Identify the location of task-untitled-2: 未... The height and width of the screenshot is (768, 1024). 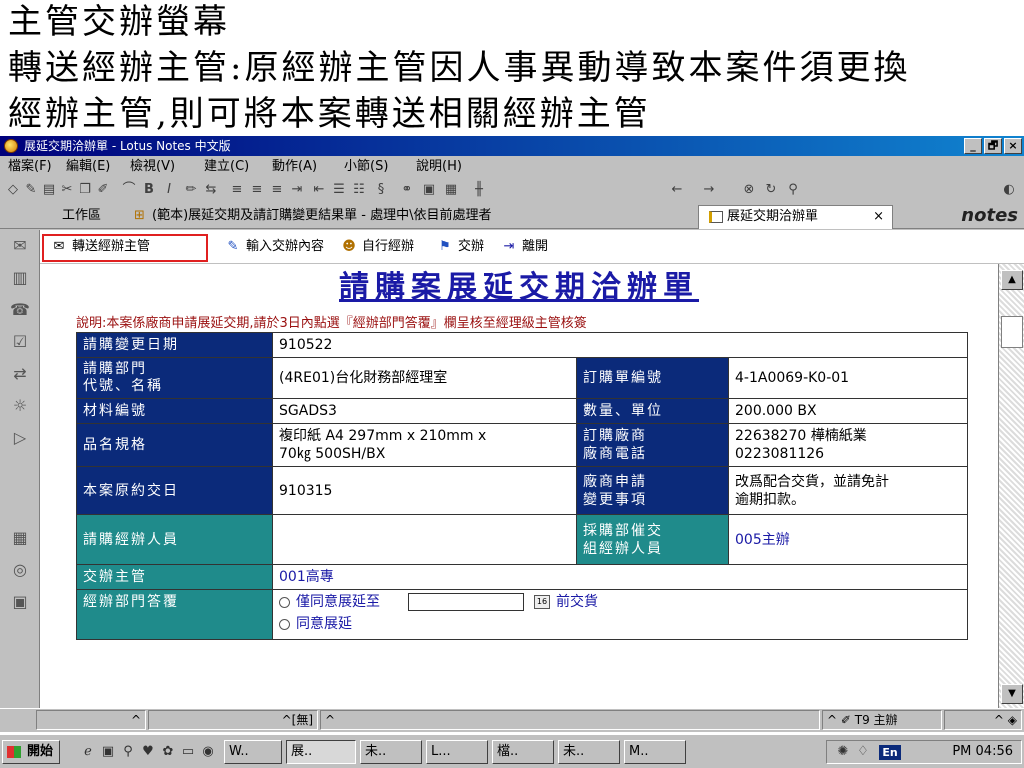
(589, 752).